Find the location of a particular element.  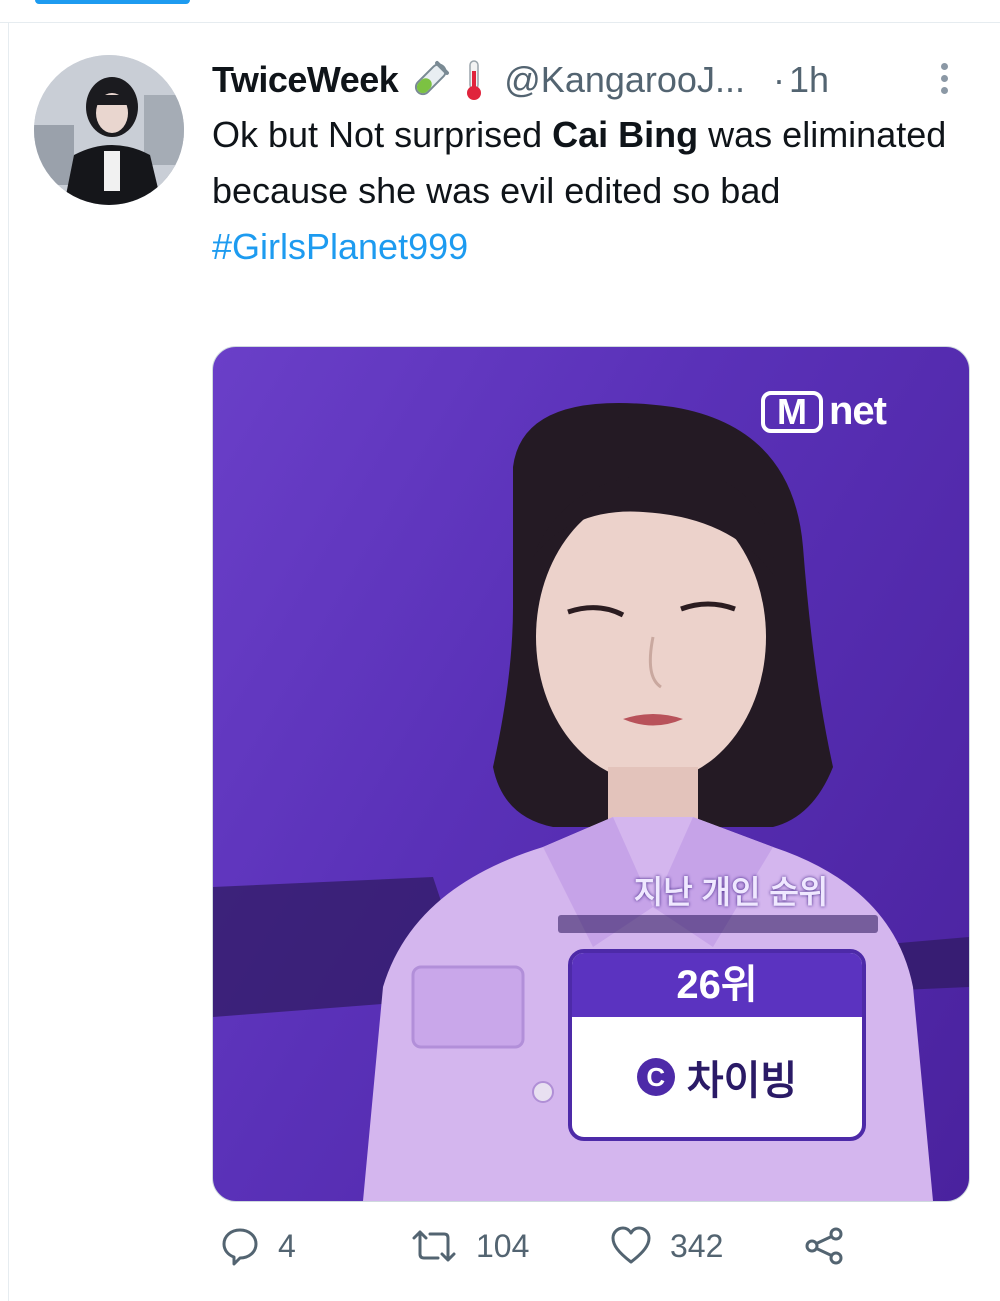

tweet-header: TwiceWeek @KangarooJ... · 1h is located at coordinates (592, 80).